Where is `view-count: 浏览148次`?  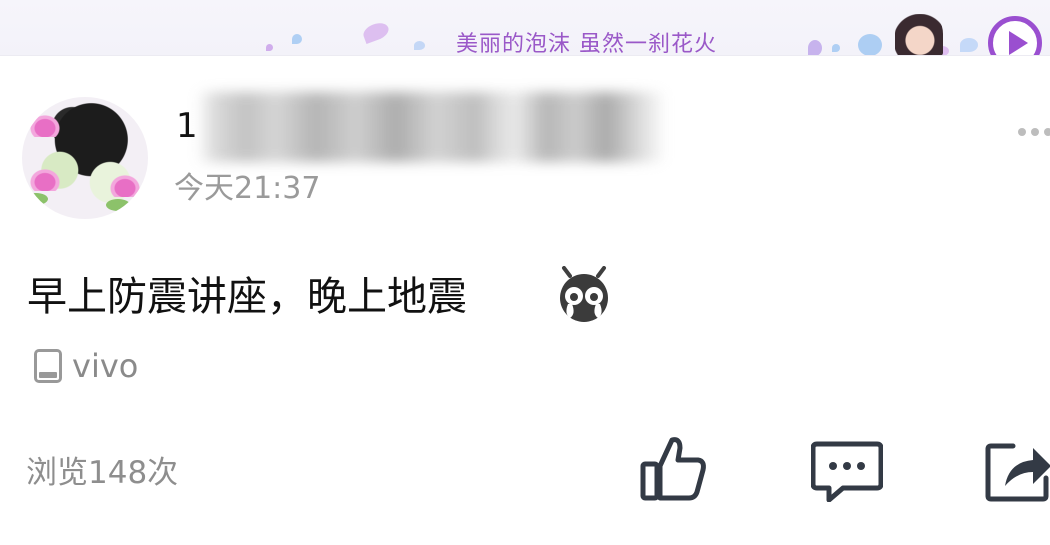 view-count: 浏览148次 is located at coordinates (102, 473).